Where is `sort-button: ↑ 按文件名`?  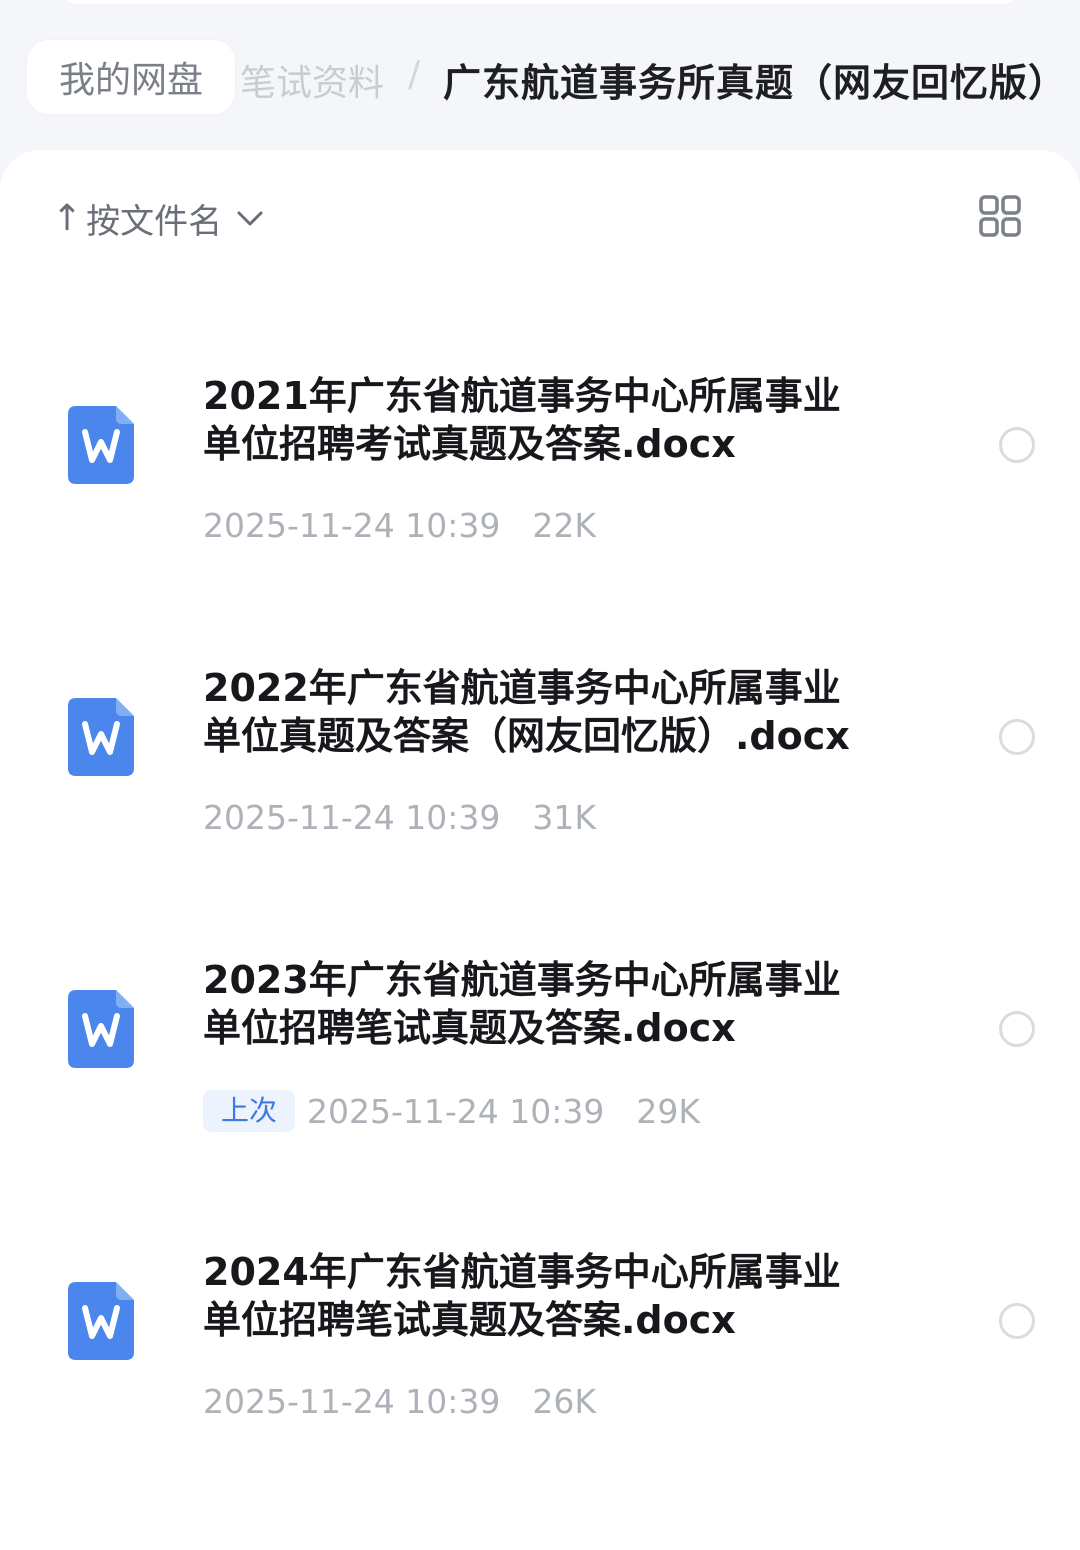 sort-button: ↑ 按文件名 is located at coordinates (158, 218).